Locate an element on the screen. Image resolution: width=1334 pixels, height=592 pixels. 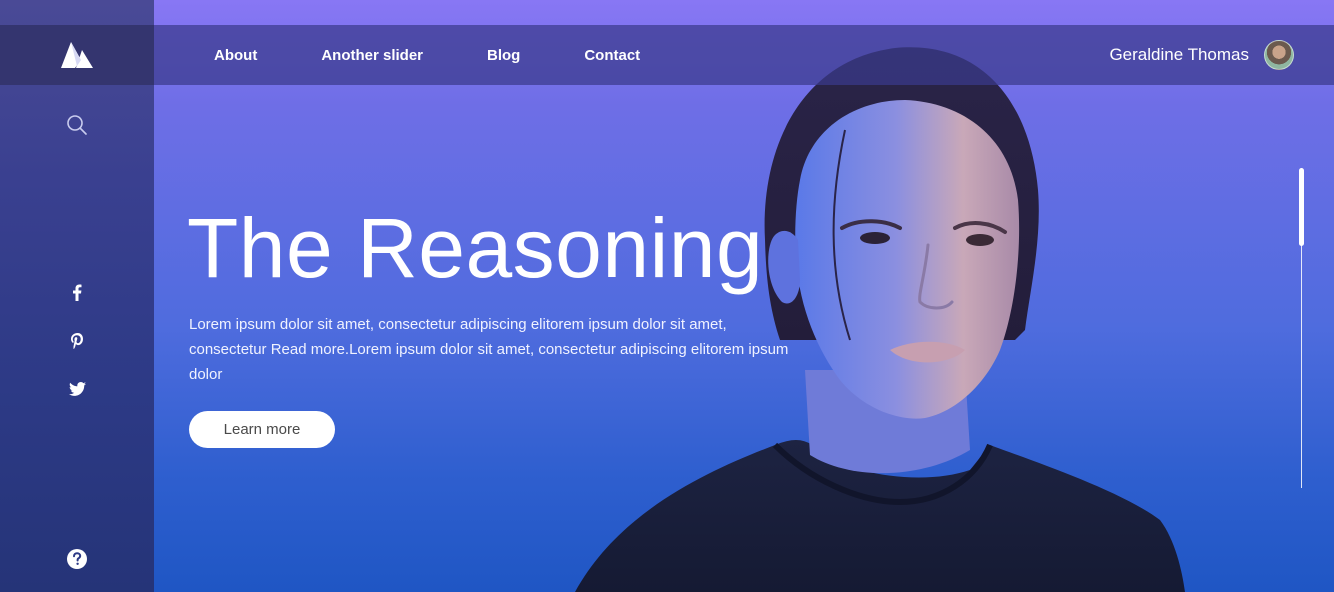
facebook-link is located at coordinates (77, 292).